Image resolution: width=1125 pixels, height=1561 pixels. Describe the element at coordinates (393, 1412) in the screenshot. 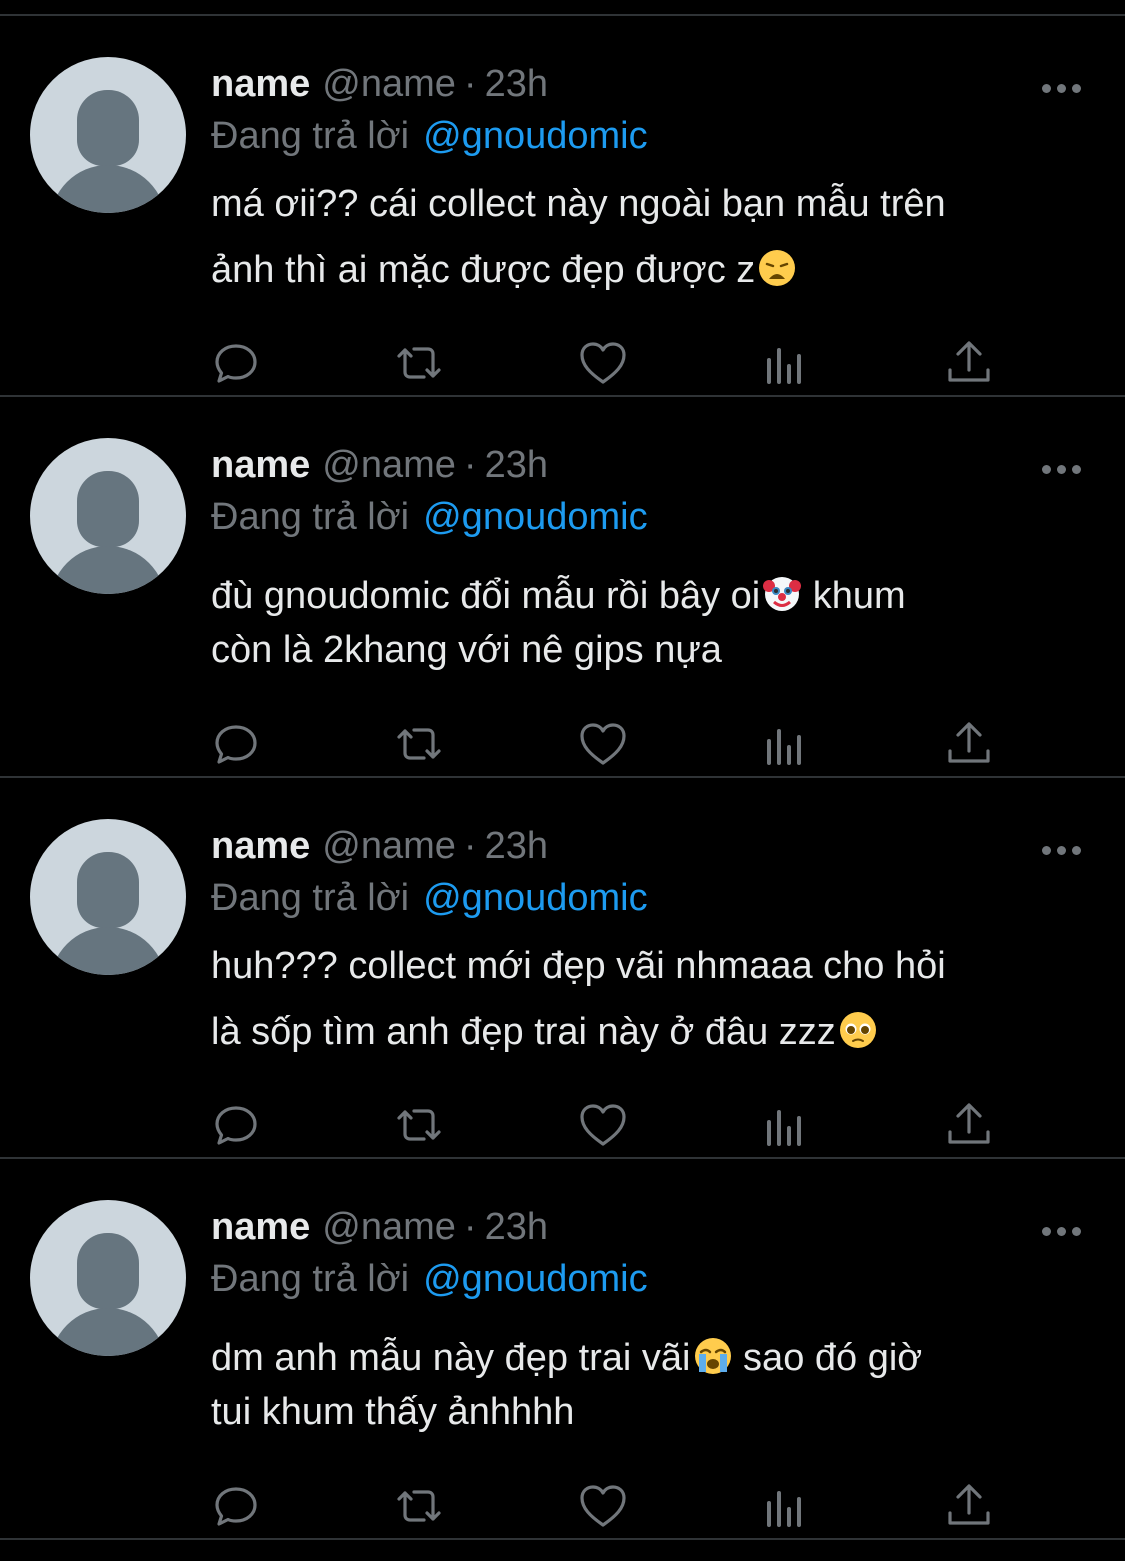

I see `tweet-text-line: tui khum thấy ảnhhhh` at that location.